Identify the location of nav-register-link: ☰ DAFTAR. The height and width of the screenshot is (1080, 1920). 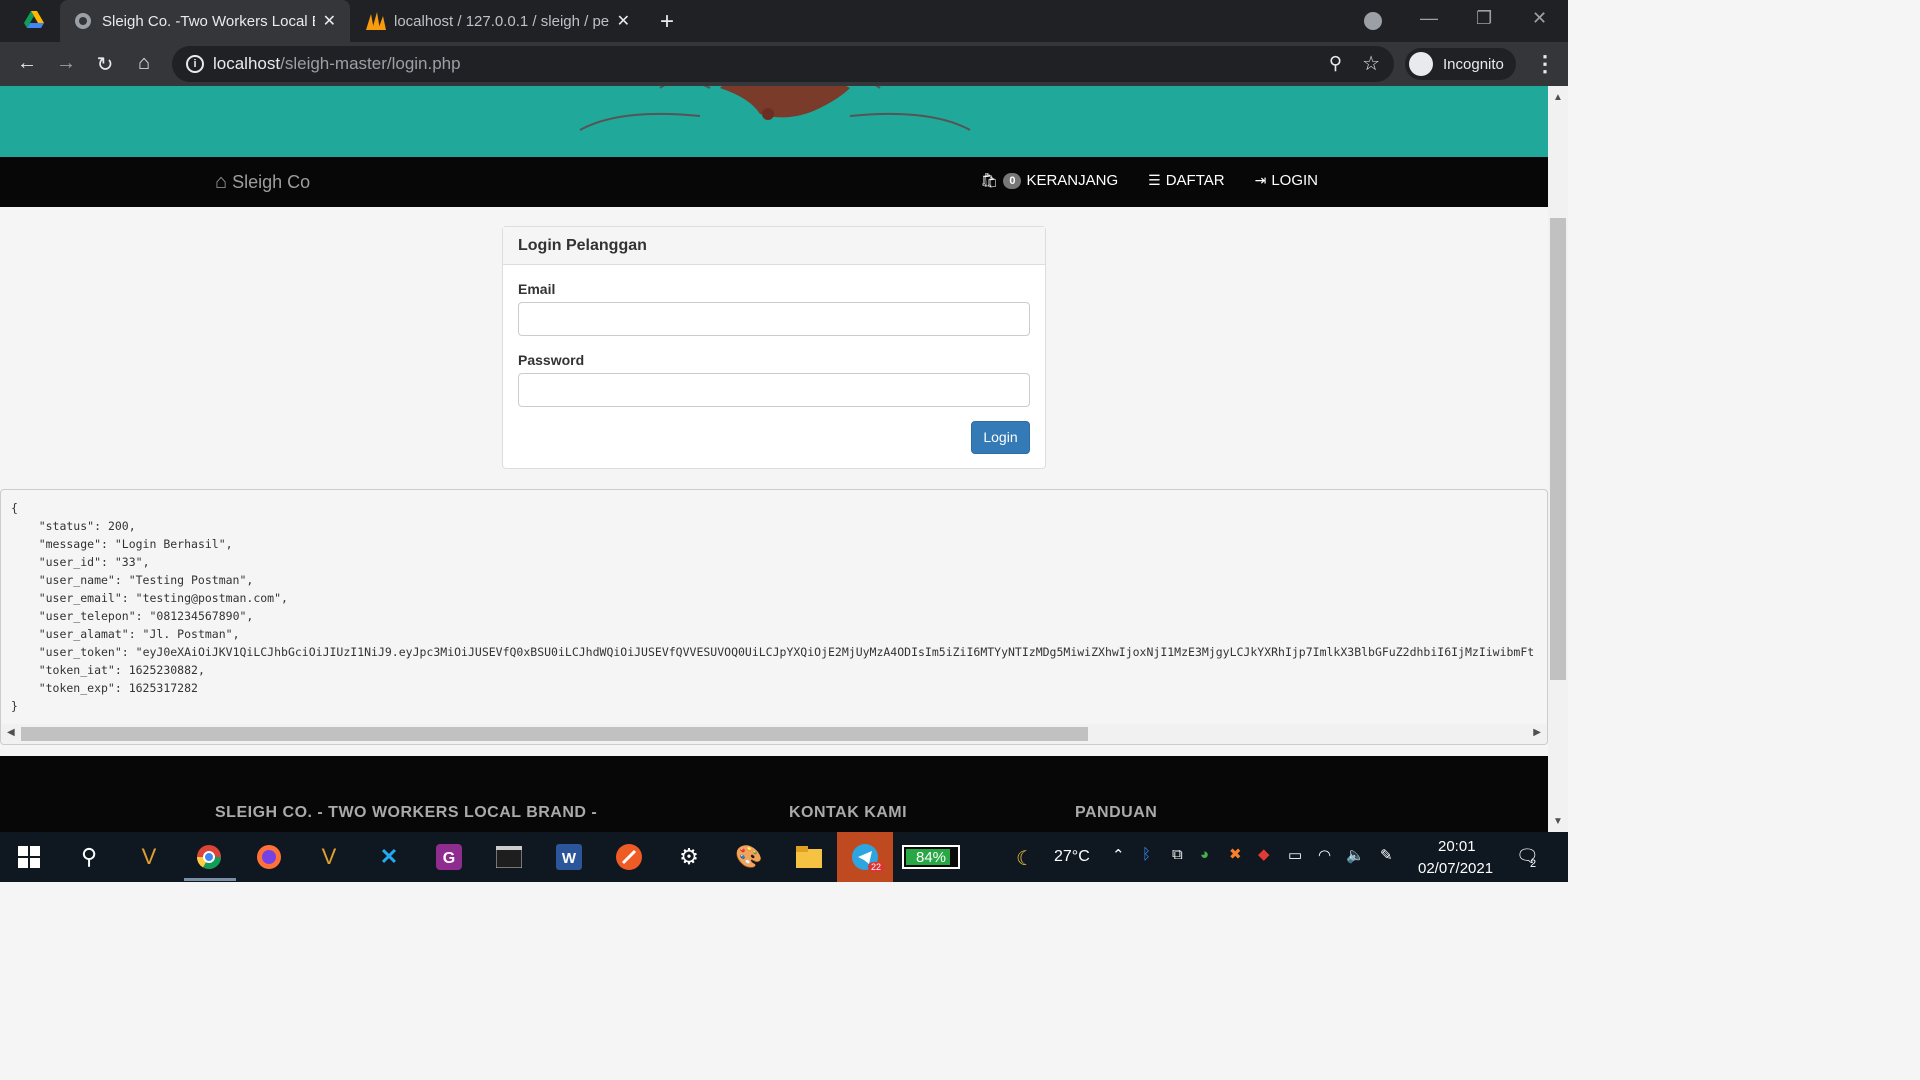
(1186, 180).